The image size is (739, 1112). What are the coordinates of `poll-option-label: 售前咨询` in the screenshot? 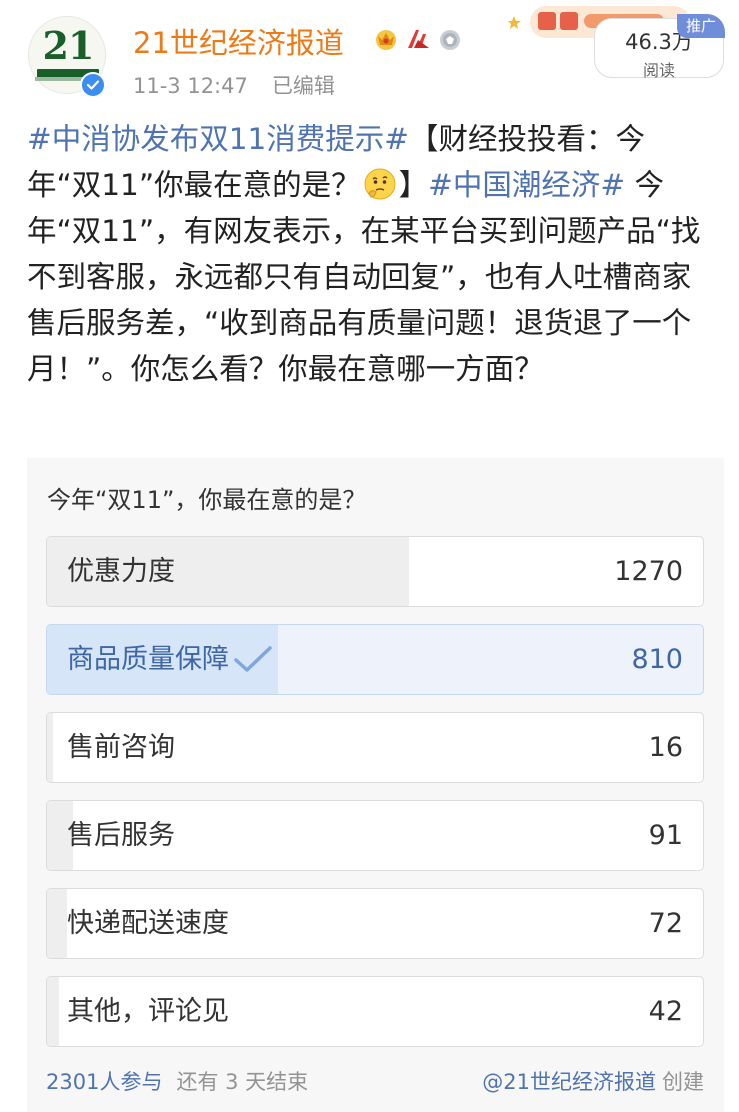 It's located at (121, 747).